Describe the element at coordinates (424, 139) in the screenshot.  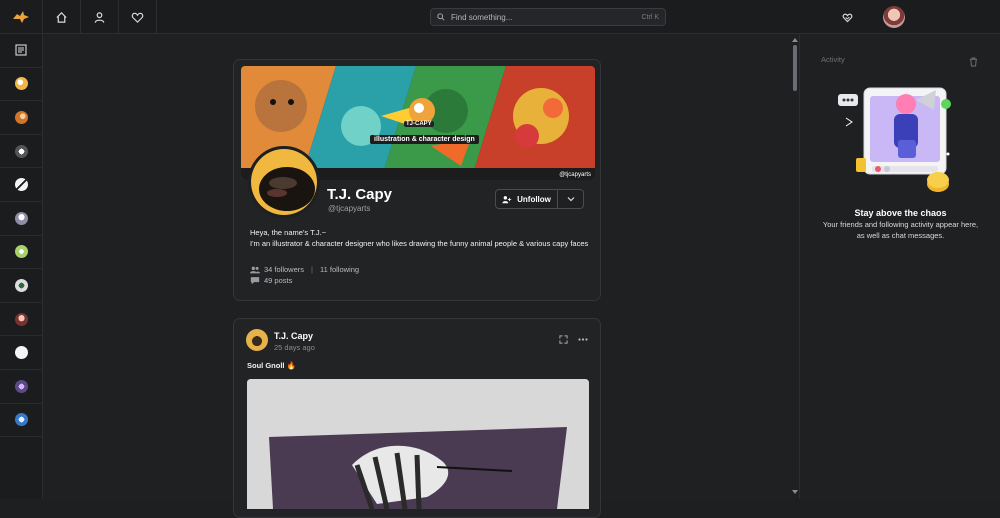
I see `banner-title: illustration & character design` at that location.